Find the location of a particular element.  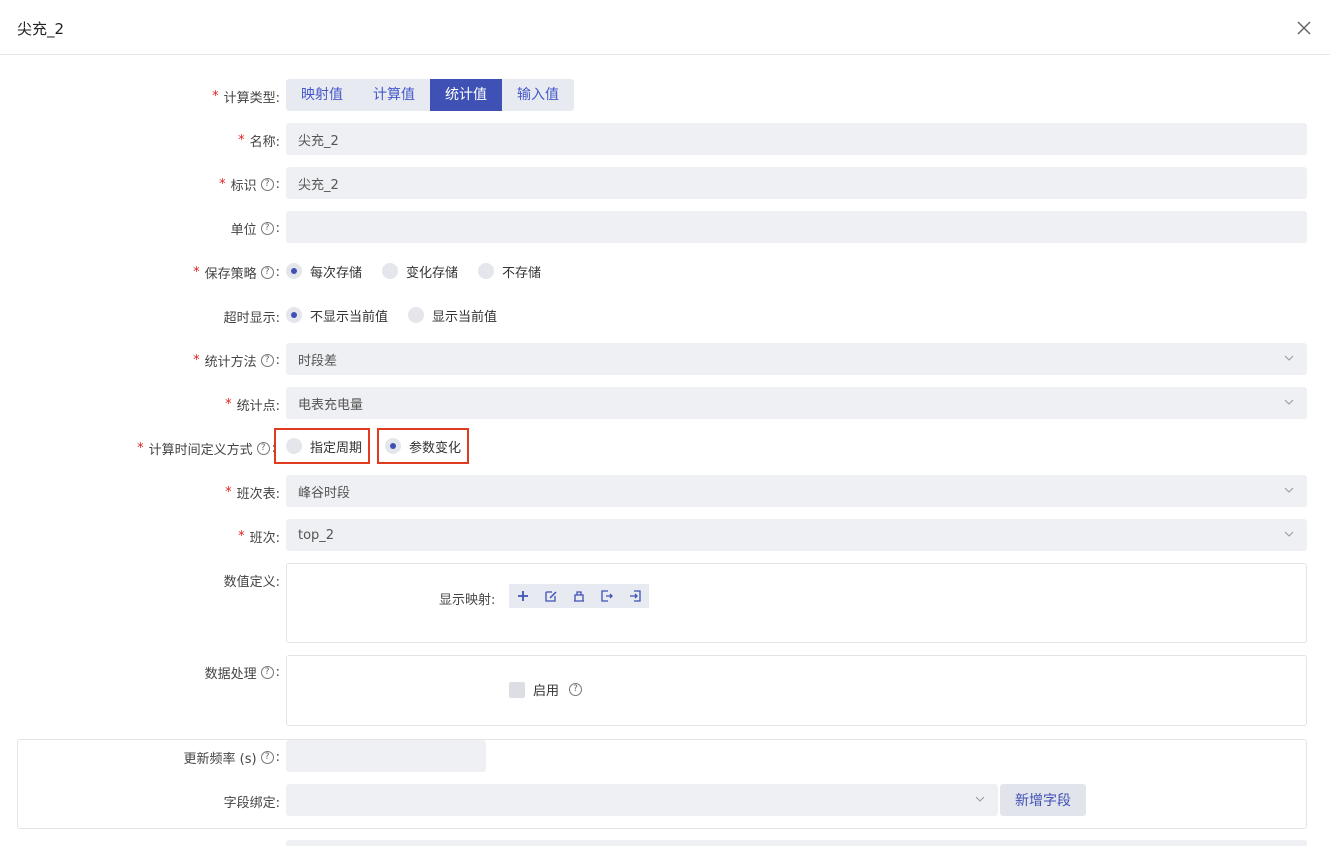

shift-table-row: * 班次表: 峰谷时段 is located at coordinates (665, 491).